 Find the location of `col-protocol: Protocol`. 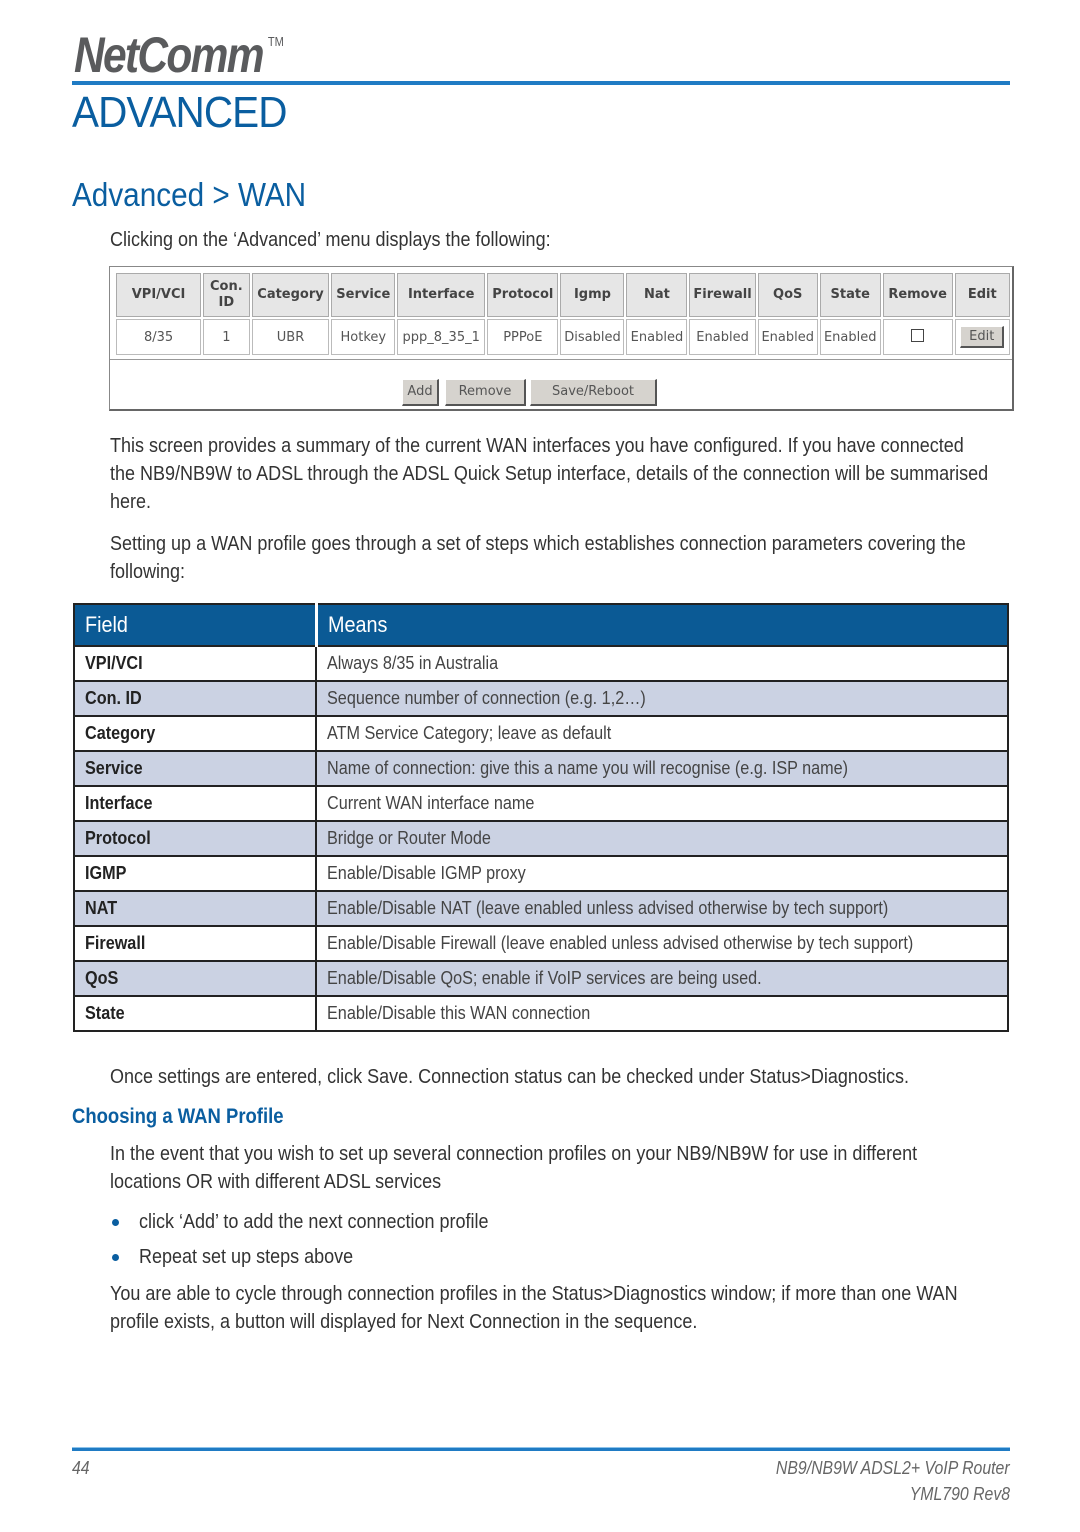

col-protocol: Protocol is located at coordinates (523, 295).